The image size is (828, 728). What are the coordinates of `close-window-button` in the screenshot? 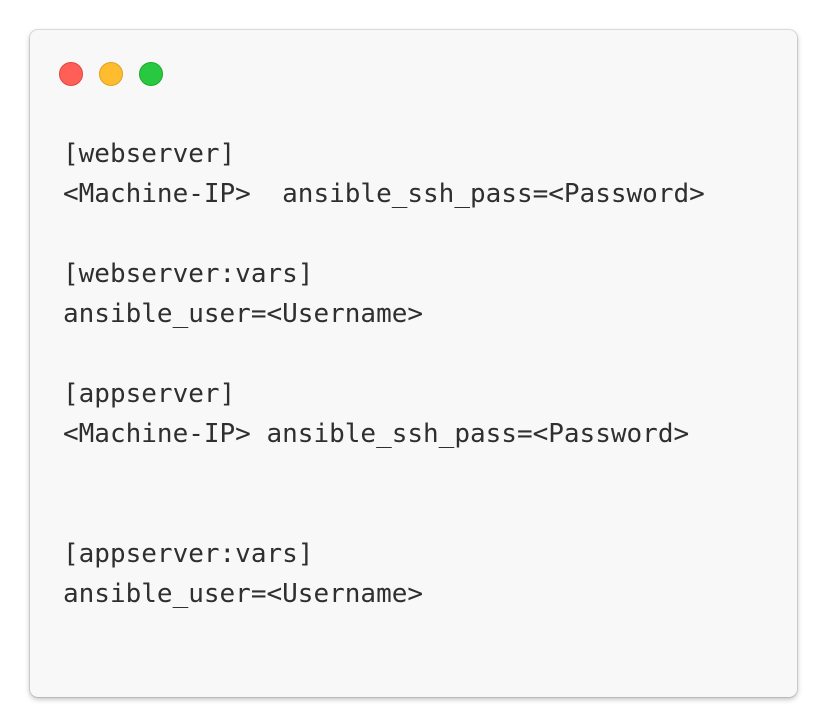 It's located at (71, 74).